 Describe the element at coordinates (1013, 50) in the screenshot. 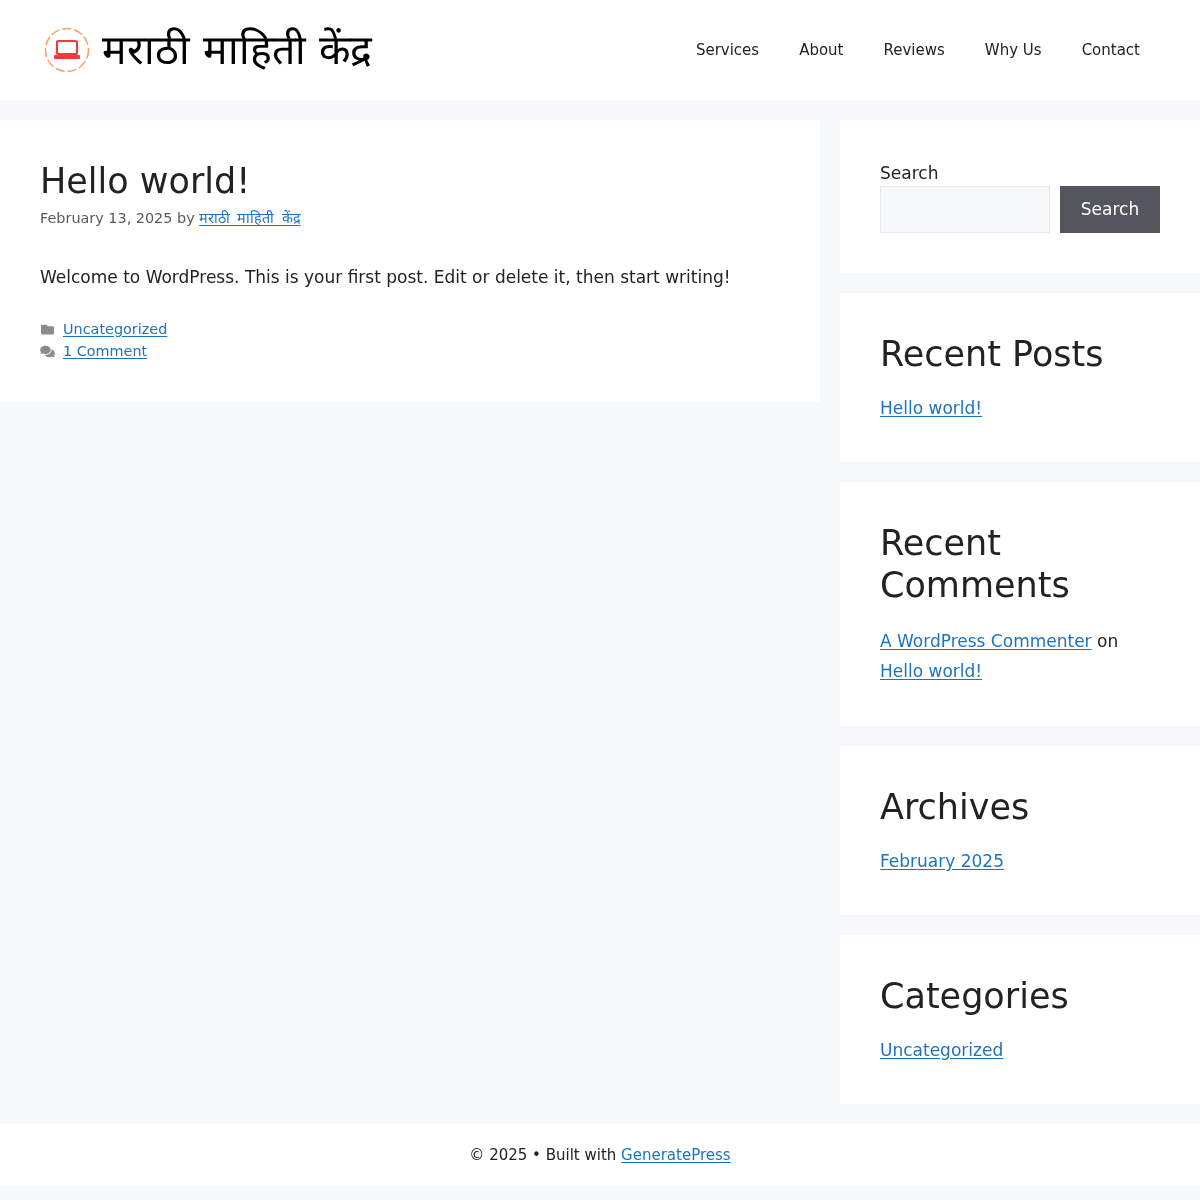

I see `nav-link: Why Us` at that location.